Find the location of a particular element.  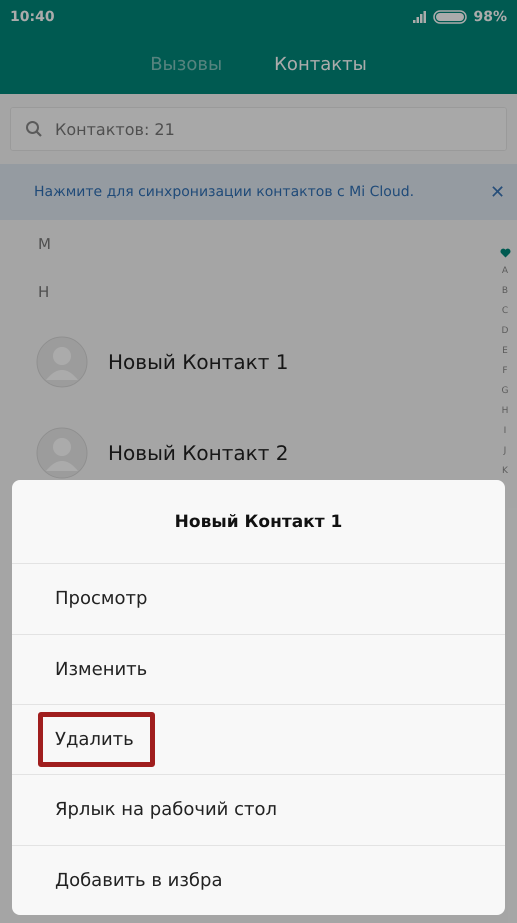

index-letter: B is located at coordinates (505, 296).